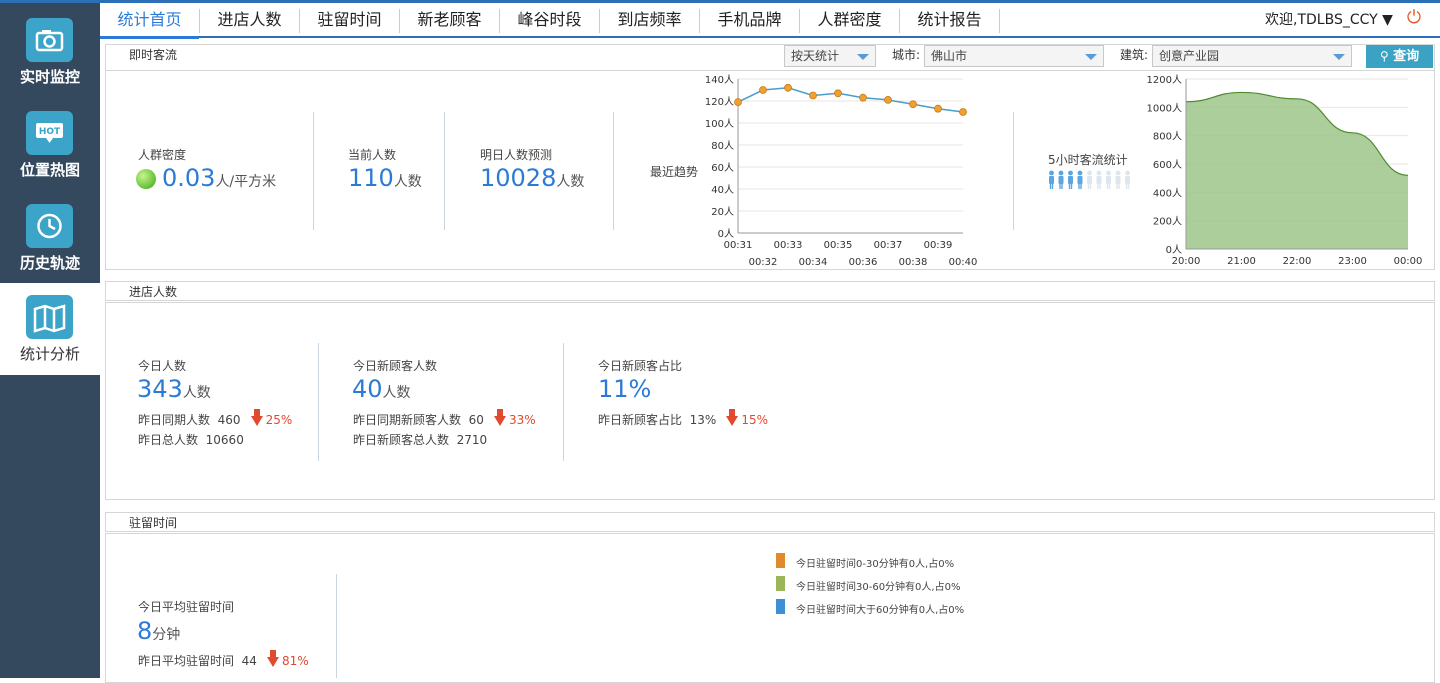 The height and width of the screenshot is (683, 1440). What do you see at coordinates (160, 389) in the screenshot?
I see `today-number: 343` at bounding box center [160, 389].